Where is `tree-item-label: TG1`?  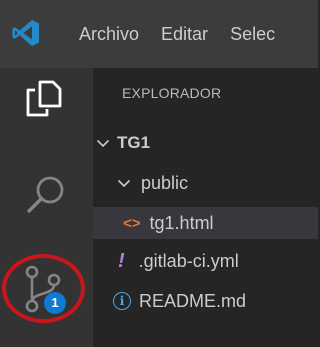 tree-item-label: TG1 is located at coordinates (134, 142).